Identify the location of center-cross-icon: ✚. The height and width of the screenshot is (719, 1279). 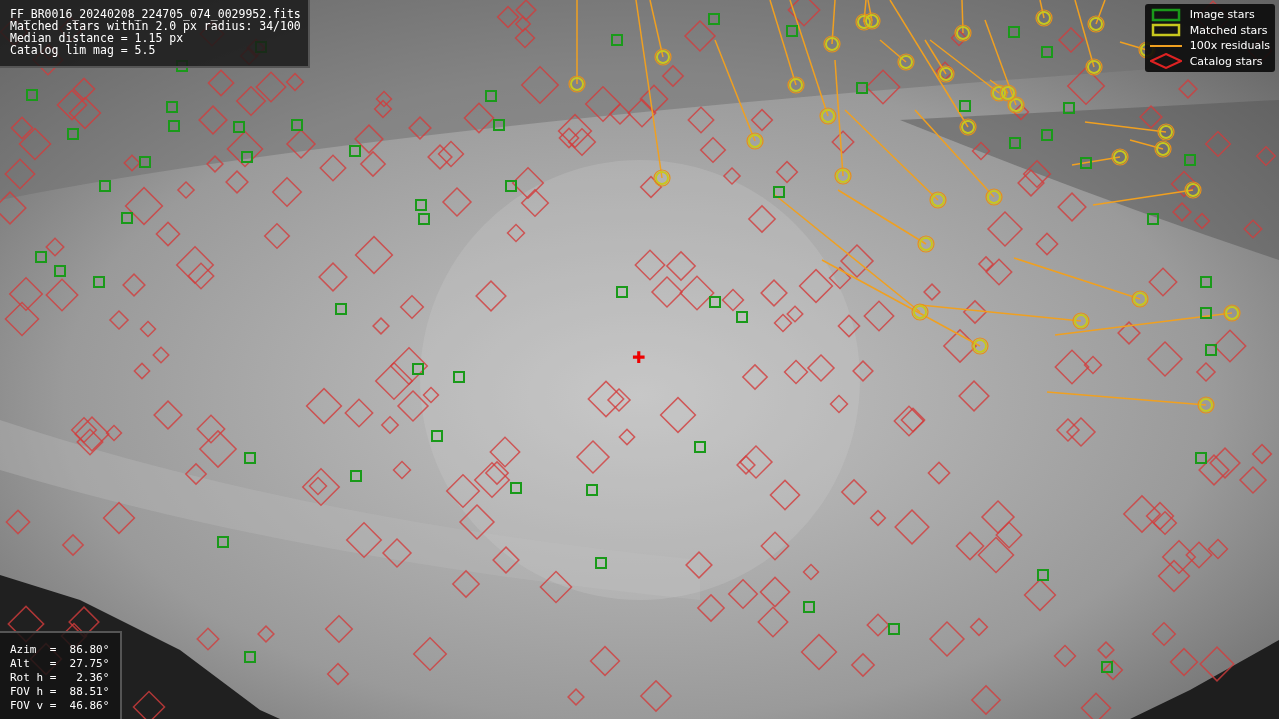
(639, 358).